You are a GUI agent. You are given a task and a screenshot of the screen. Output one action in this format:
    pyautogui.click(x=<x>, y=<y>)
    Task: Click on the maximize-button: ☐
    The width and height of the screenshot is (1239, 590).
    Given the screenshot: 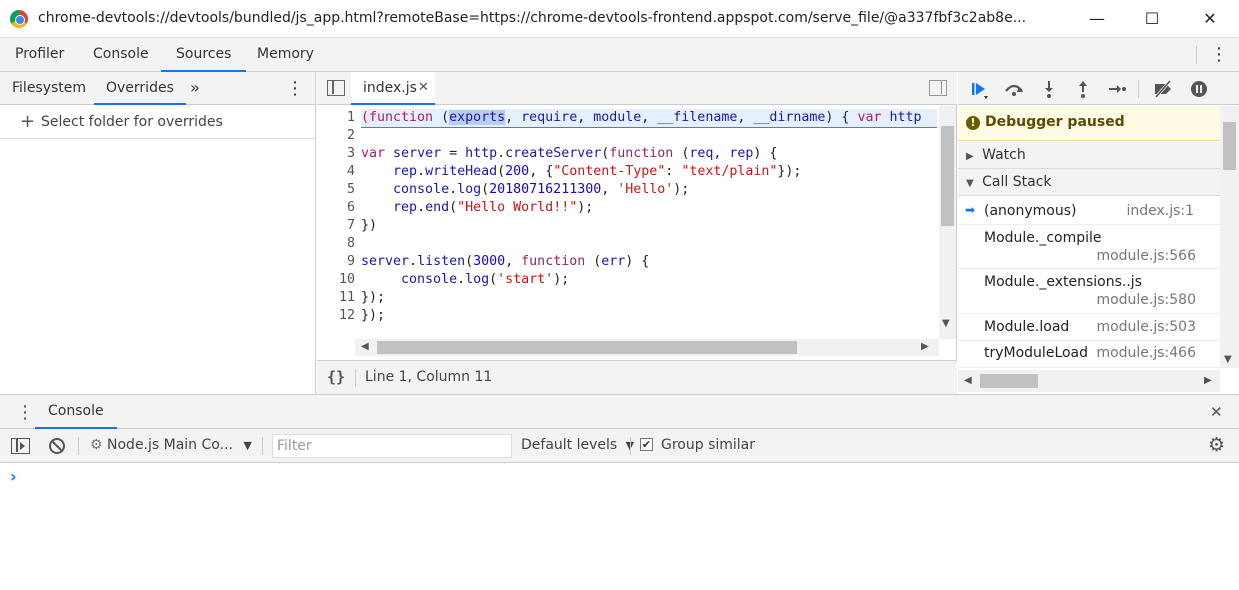 What is the action you would take?
    pyautogui.click(x=1152, y=19)
    